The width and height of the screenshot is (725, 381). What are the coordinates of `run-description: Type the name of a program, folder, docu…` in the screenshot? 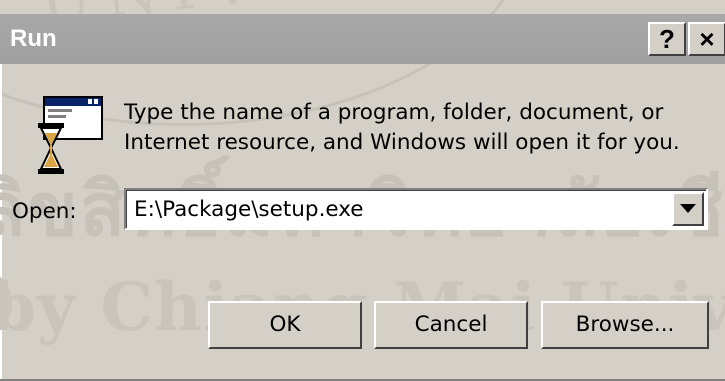 It's located at (402, 128).